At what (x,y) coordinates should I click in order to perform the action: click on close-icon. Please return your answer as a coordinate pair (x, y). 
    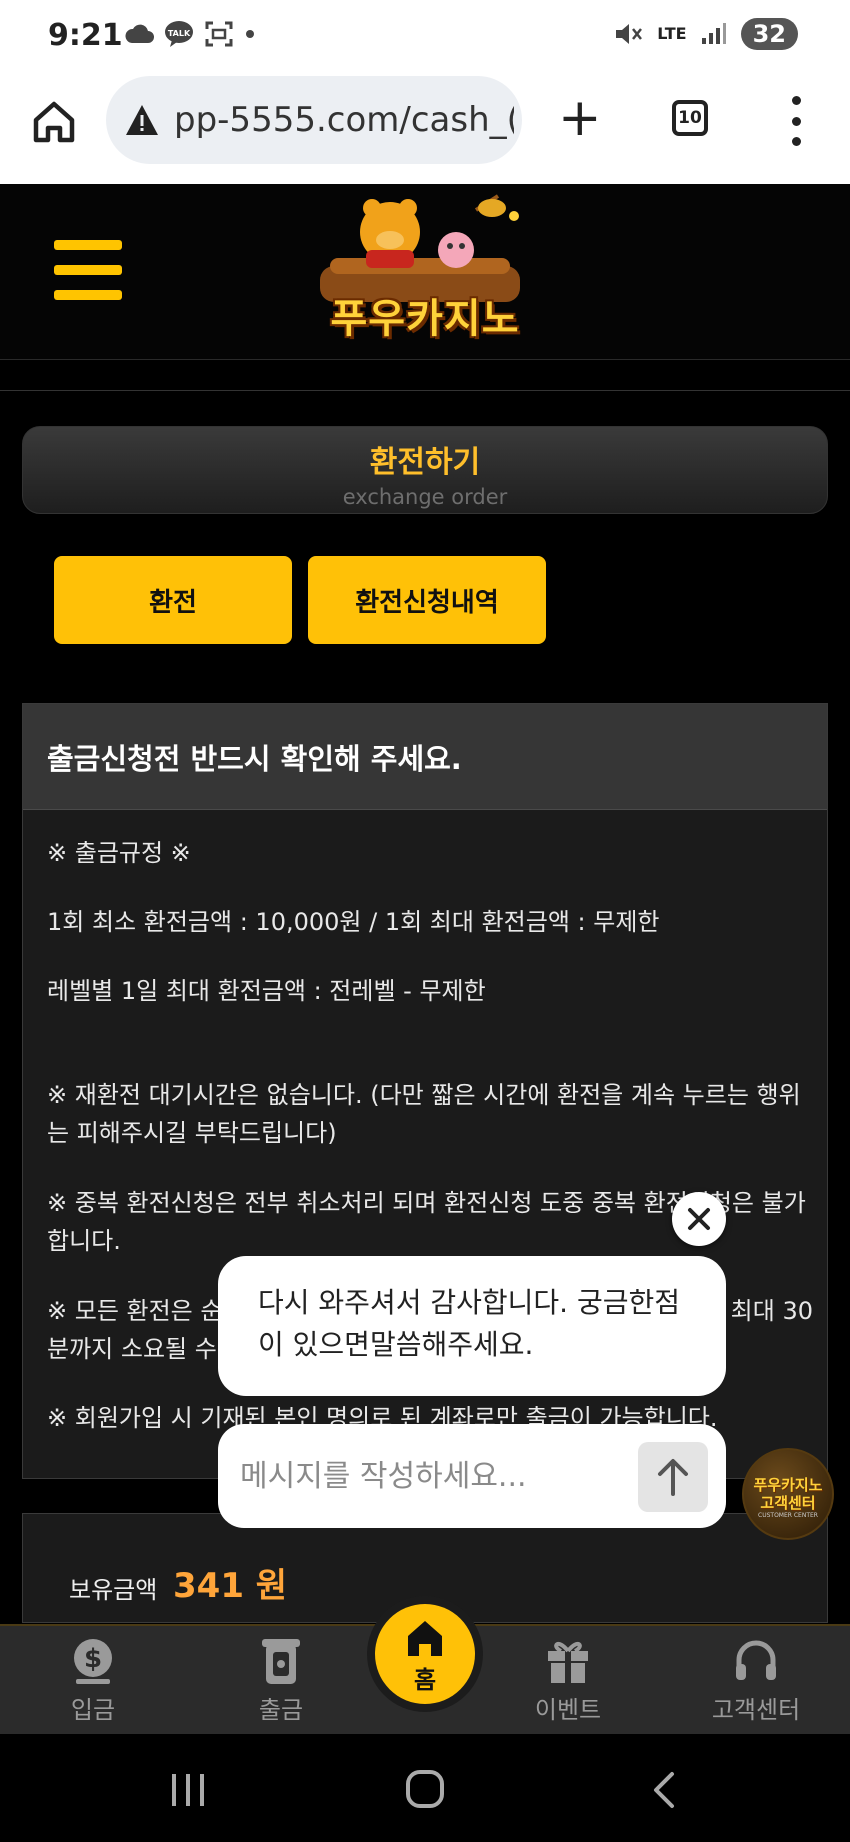
    Looking at the image, I should click on (699, 1219).